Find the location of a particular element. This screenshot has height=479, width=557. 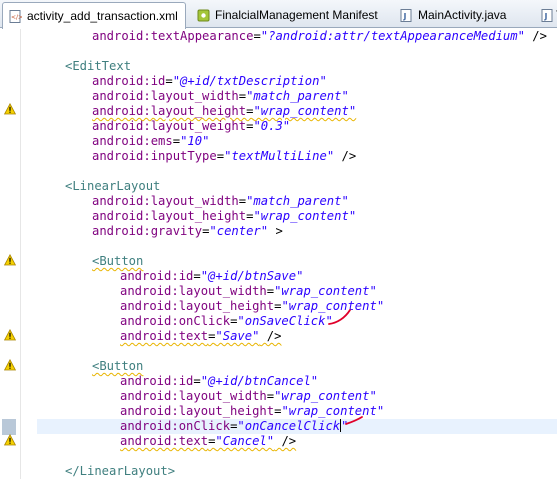

tab-manifest: FinalcialManagement Manifest is located at coordinates (289, 15).